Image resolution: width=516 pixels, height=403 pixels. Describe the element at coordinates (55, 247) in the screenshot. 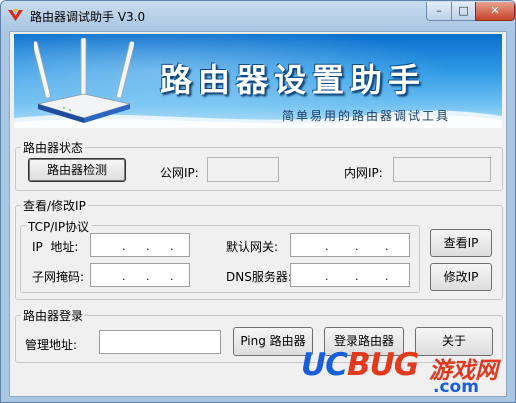

I see `ip-address-label: IP 地址:` at that location.